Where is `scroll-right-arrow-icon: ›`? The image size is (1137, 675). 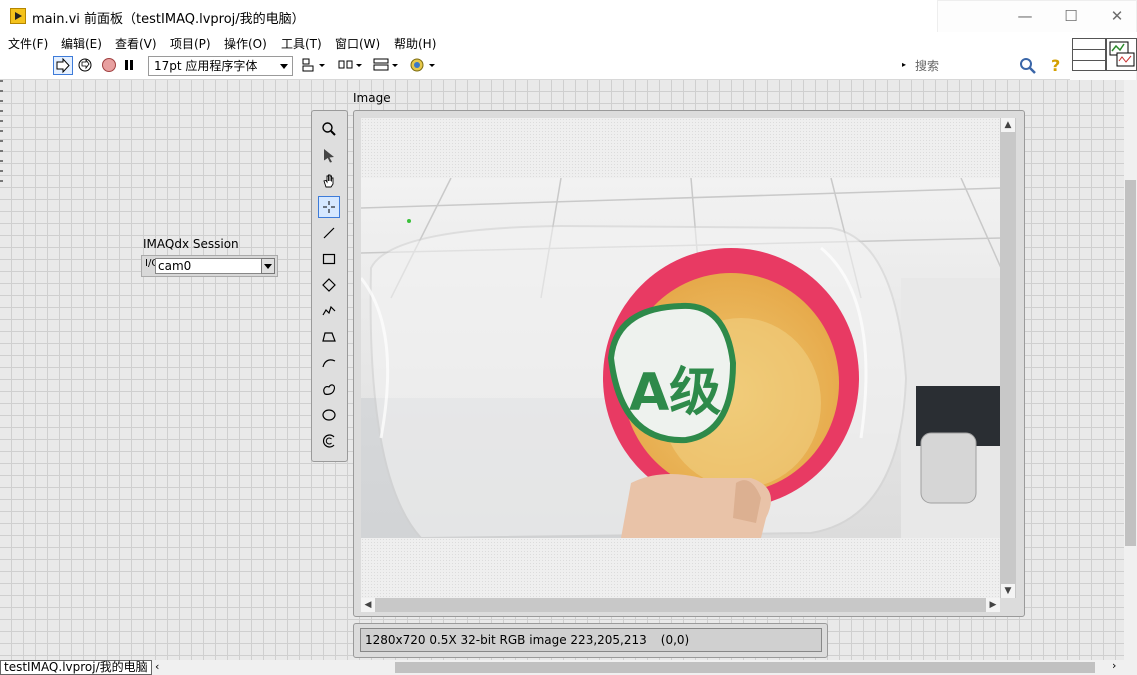
scroll-right-arrow-icon: › is located at coordinates (1114, 665).